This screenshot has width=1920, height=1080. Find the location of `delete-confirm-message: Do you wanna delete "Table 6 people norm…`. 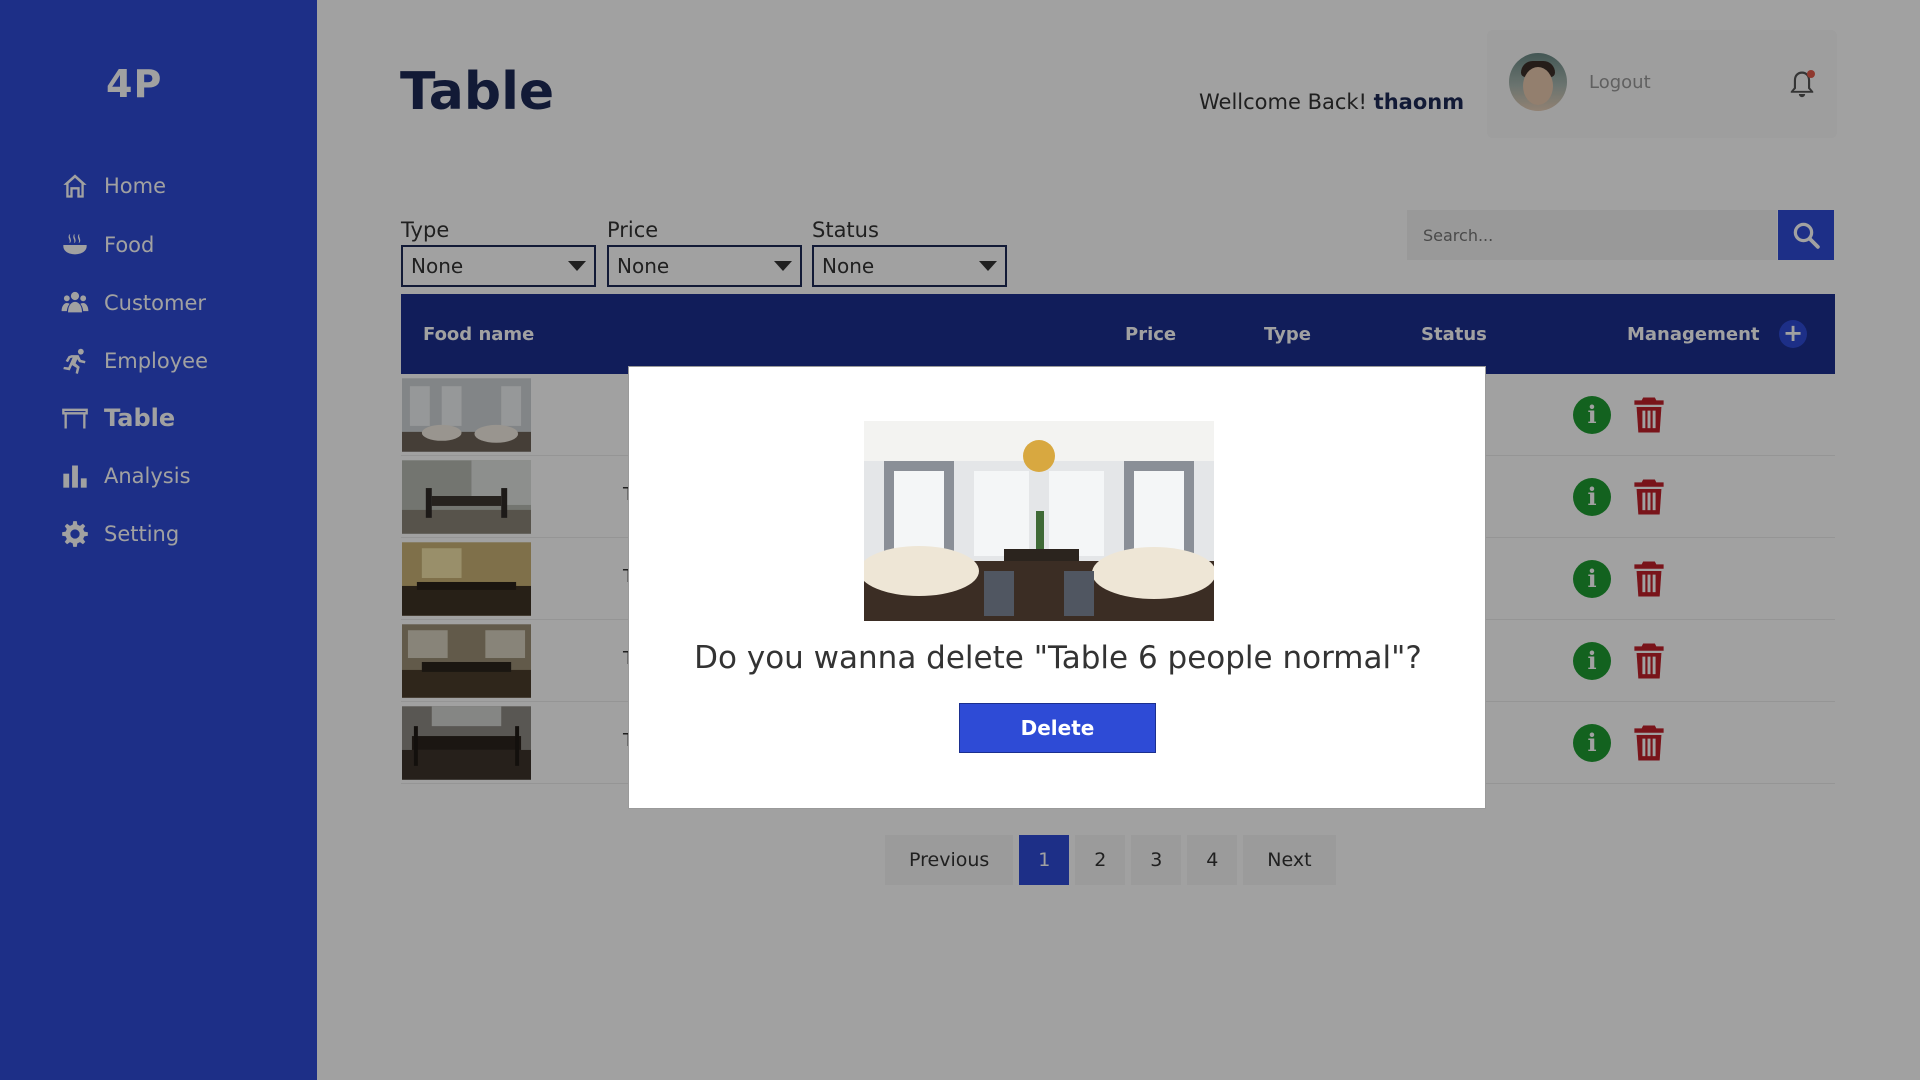

delete-confirm-message: Do you wanna delete "Table 6 people norm… is located at coordinates (1058, 658).